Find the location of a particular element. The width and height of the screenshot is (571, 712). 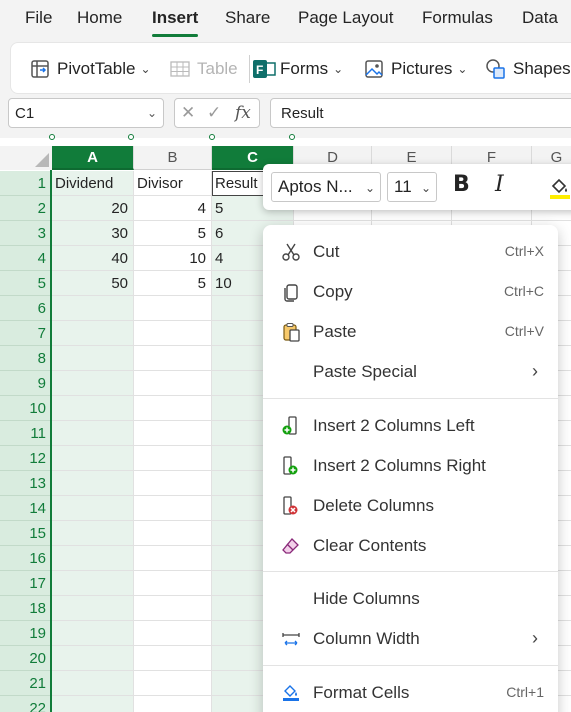

menu-item-insert-columns-right: Insert 2 Columns Right is located at coordinates (410, 466).